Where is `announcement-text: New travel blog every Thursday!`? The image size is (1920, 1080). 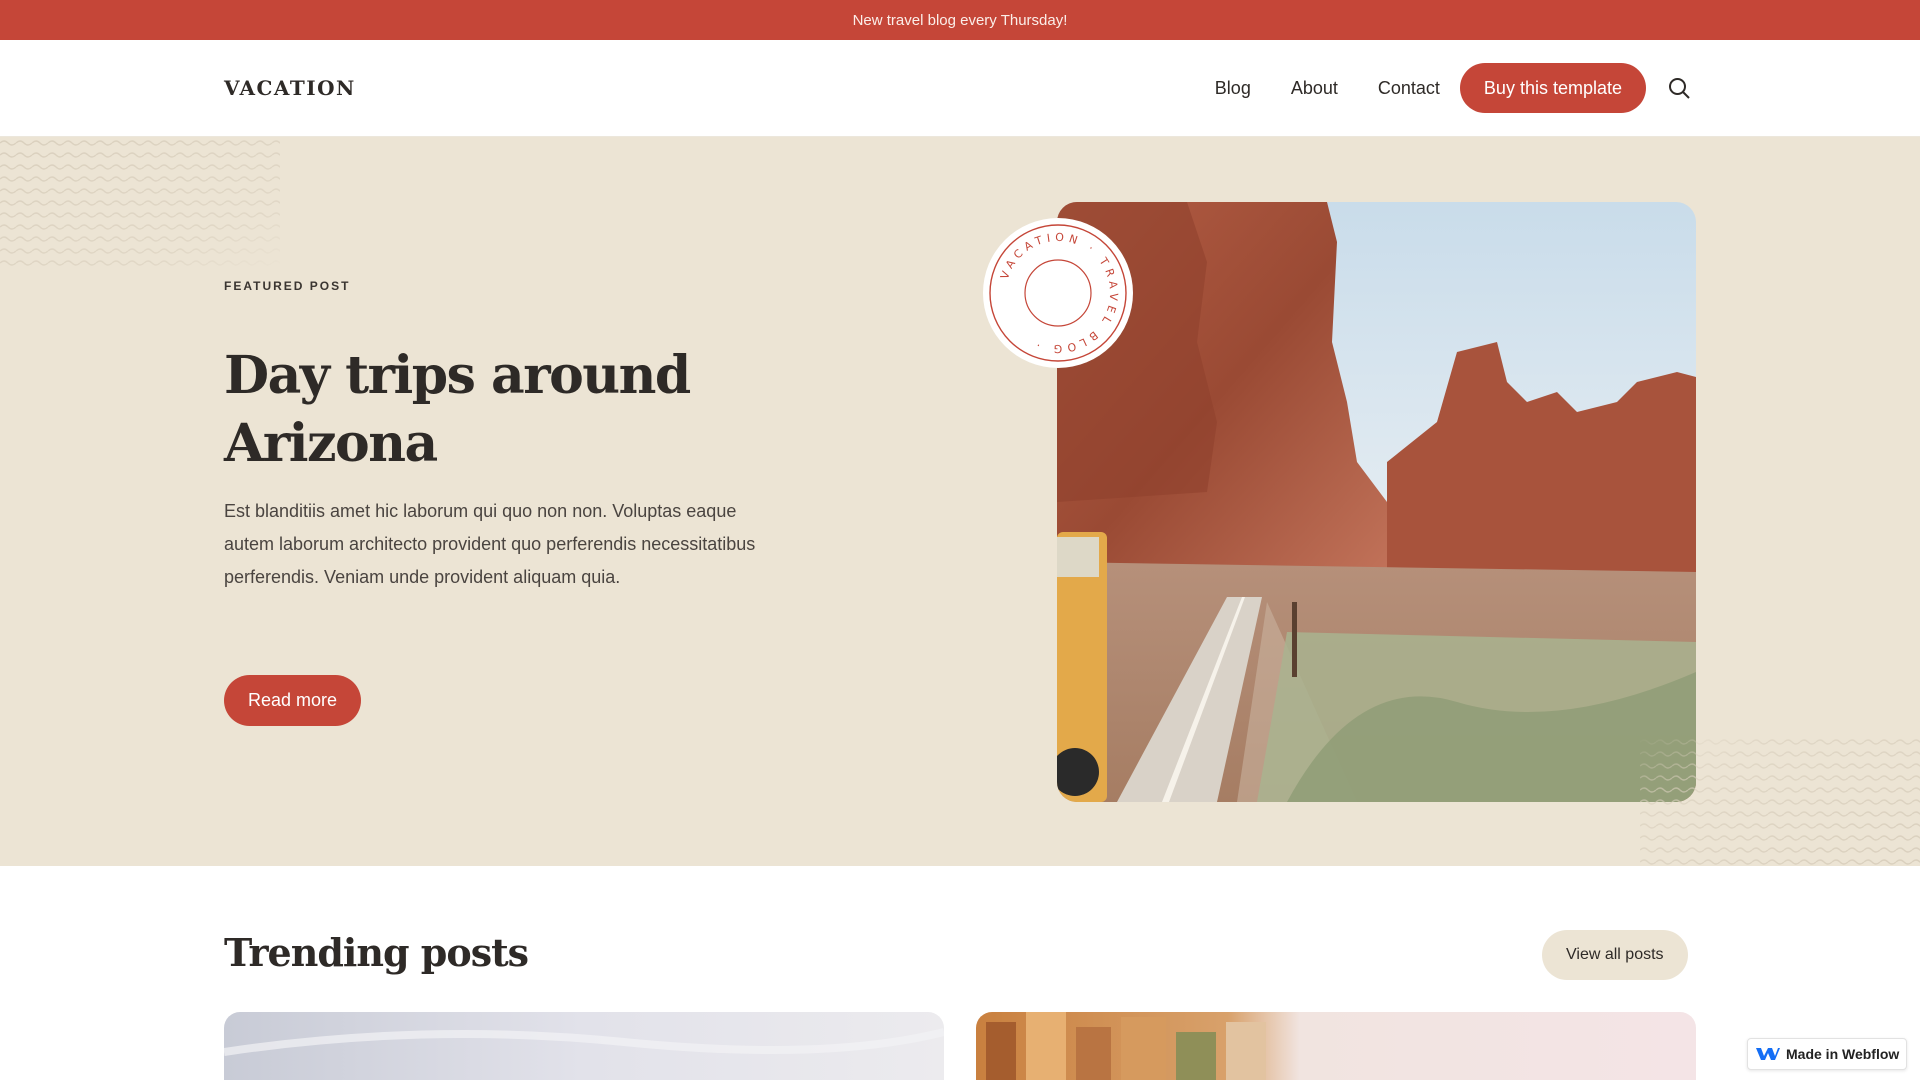
announcement-text: New travel blog every Thursday! is located at coordinates (960, 20).